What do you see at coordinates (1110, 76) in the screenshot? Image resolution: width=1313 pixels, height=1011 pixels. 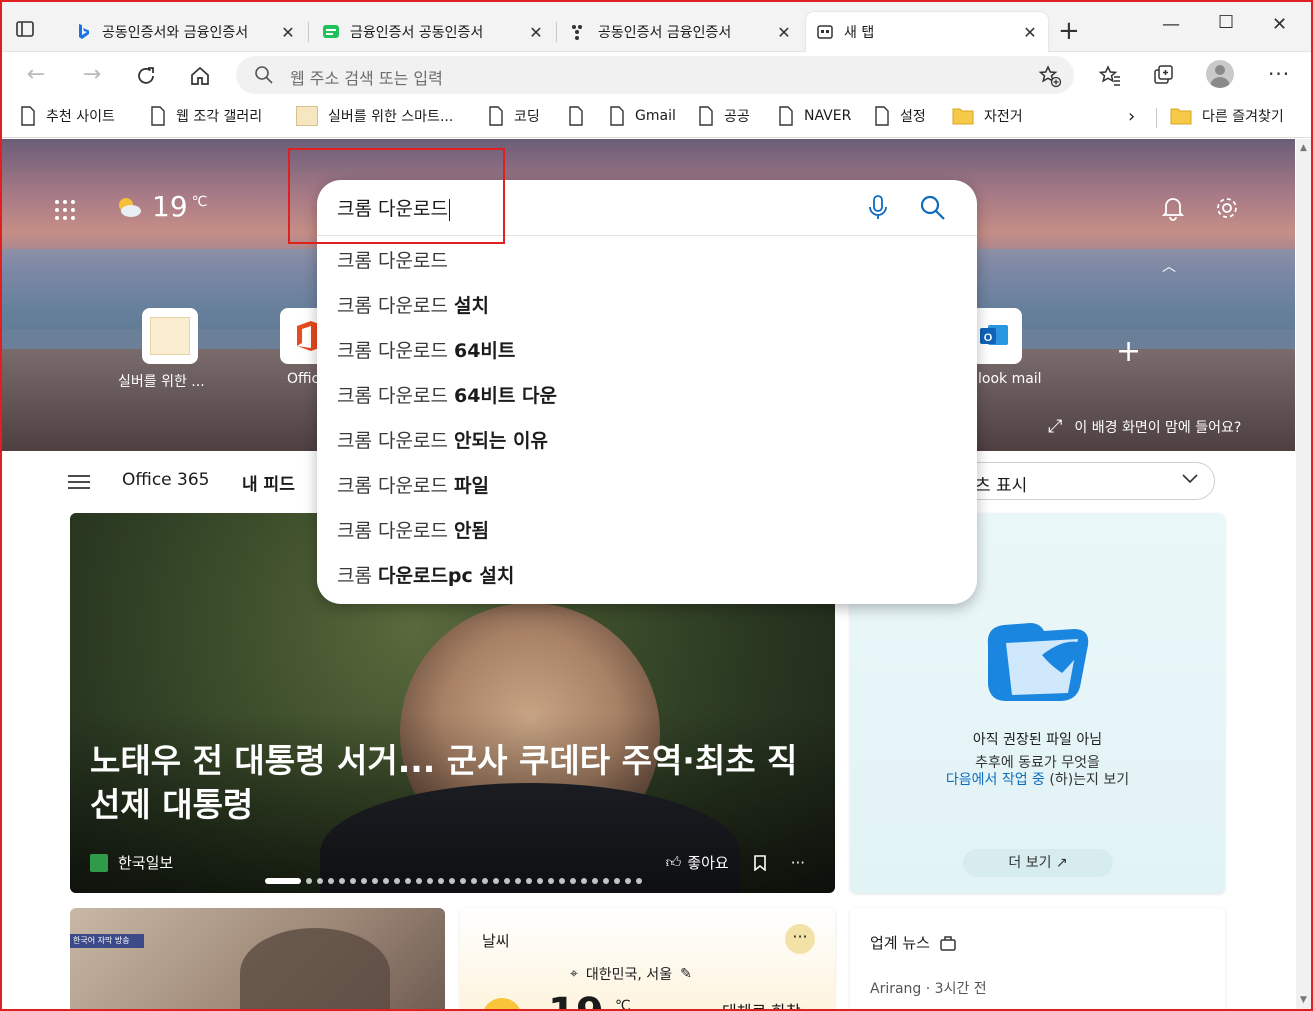 I see `favorites-icon` at bounding box center [1110, 76].